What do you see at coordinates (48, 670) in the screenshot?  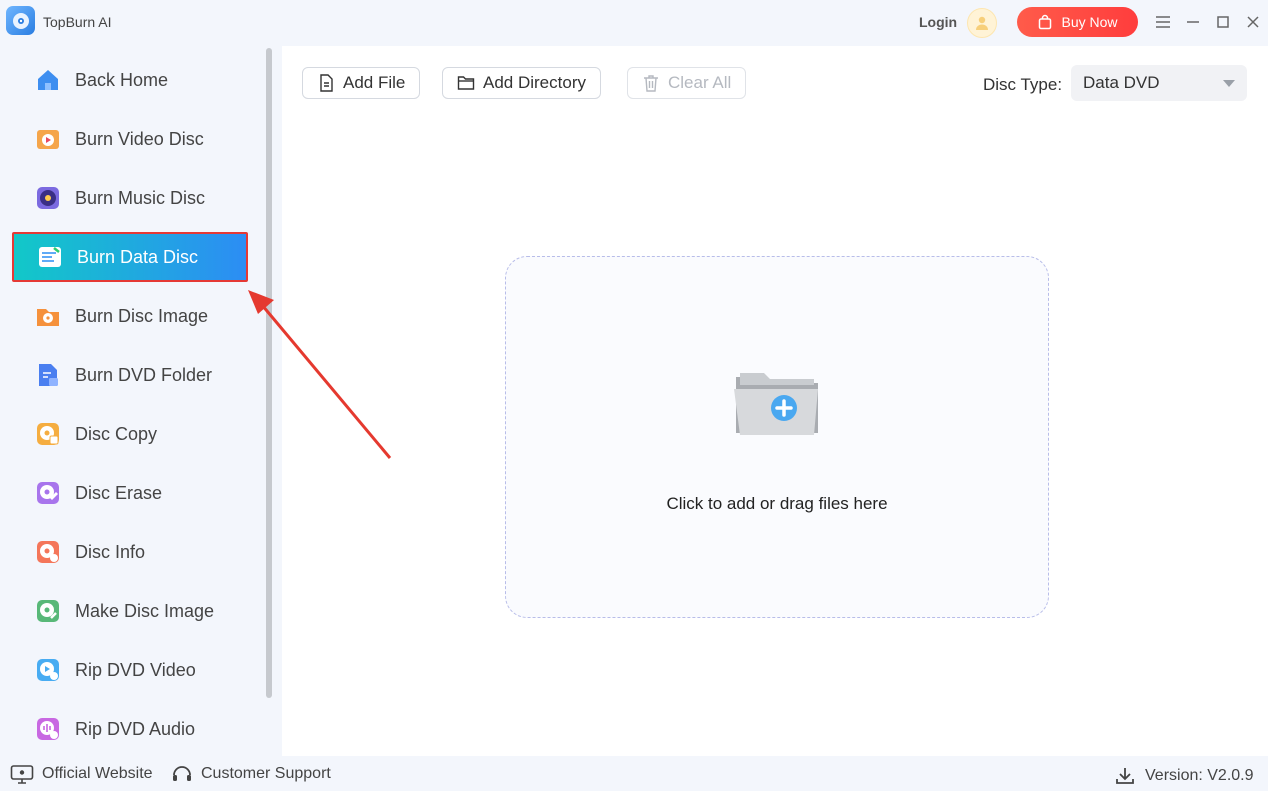 I see `rip-video-icon` at bounding box center [48, 670].